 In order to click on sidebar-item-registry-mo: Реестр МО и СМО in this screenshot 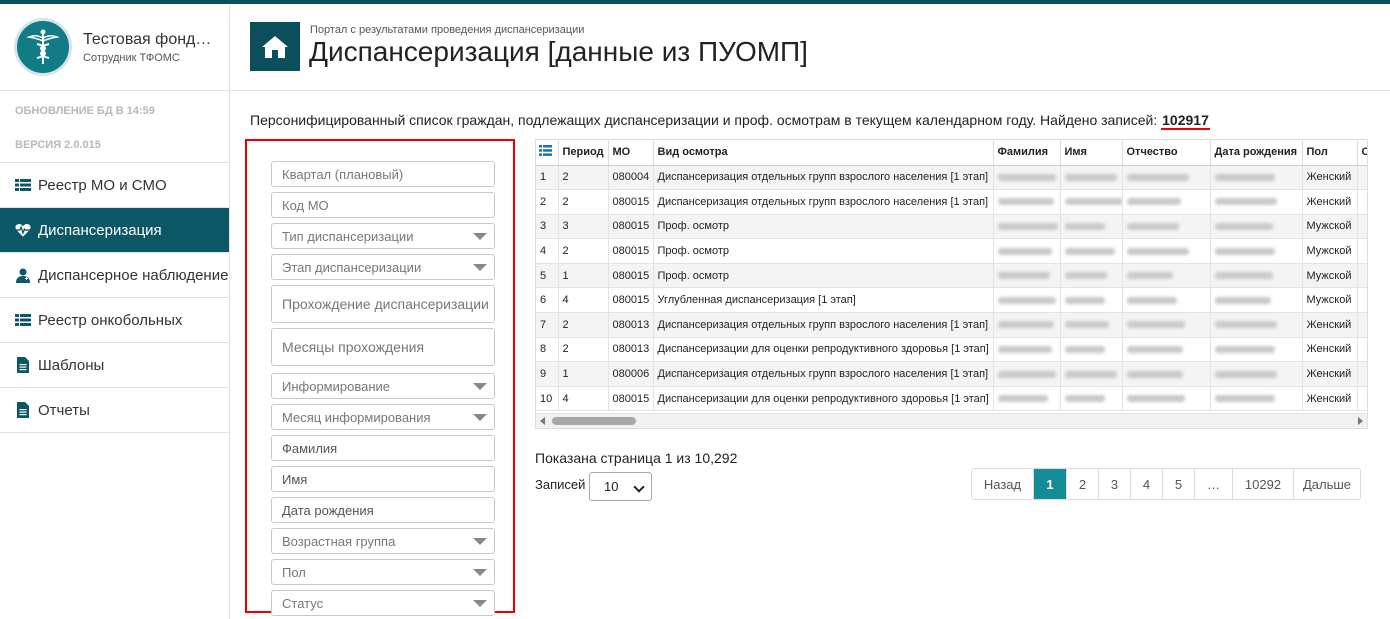, I will do `click(114, 185)`.